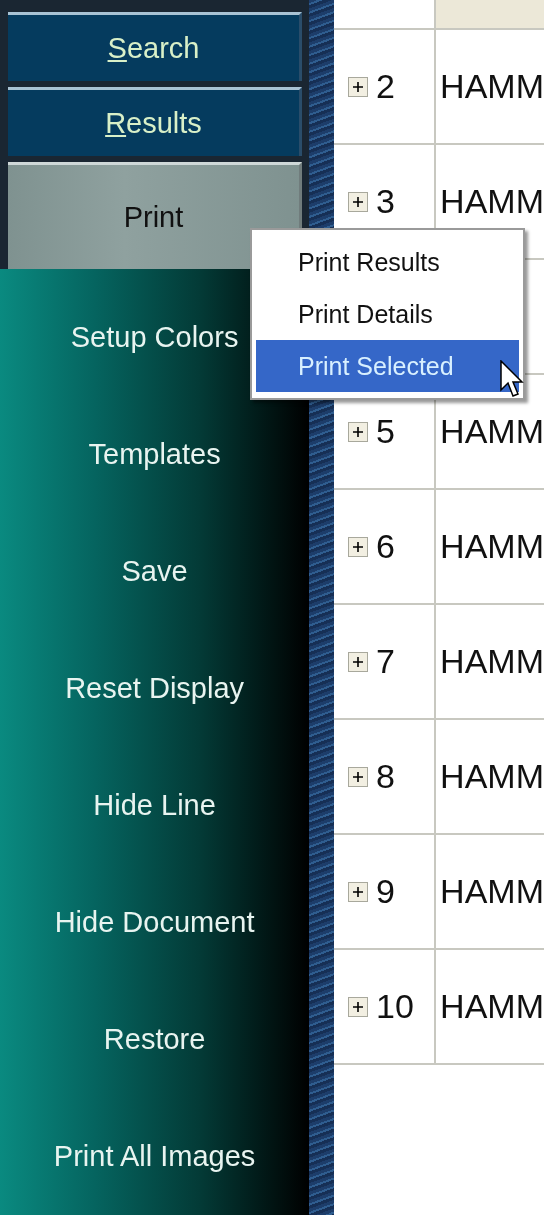 The image size is (544, 1215). Describe the element at coordinates (386, 201) in the screenshot. I see `row-number: 3` at that location.